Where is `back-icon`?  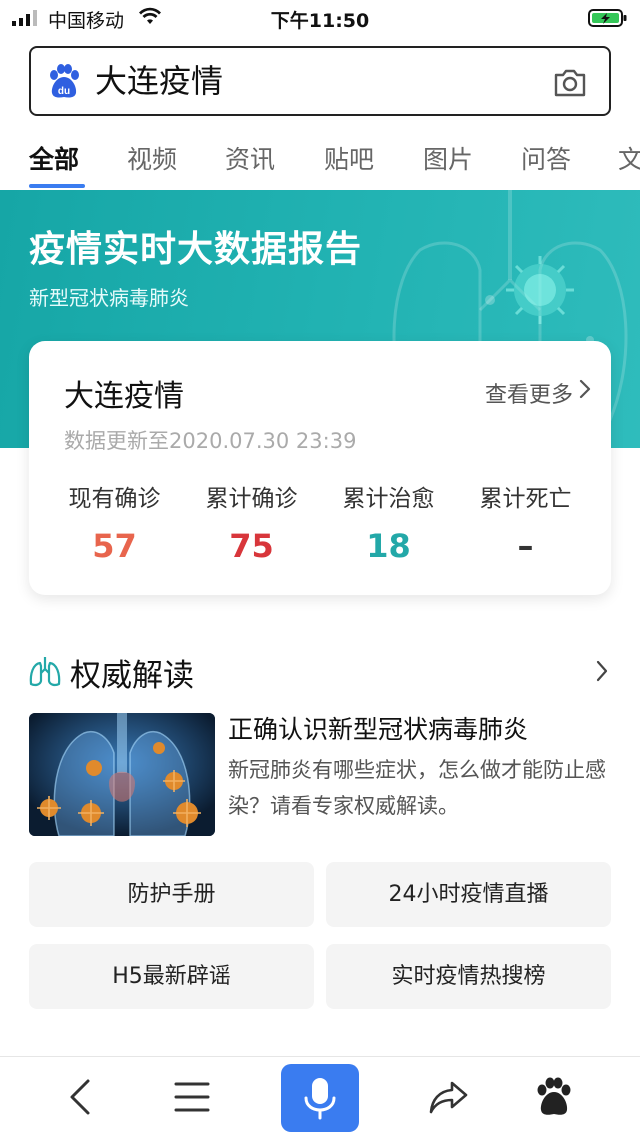 back-icon is located at coordinates (82, 1097).